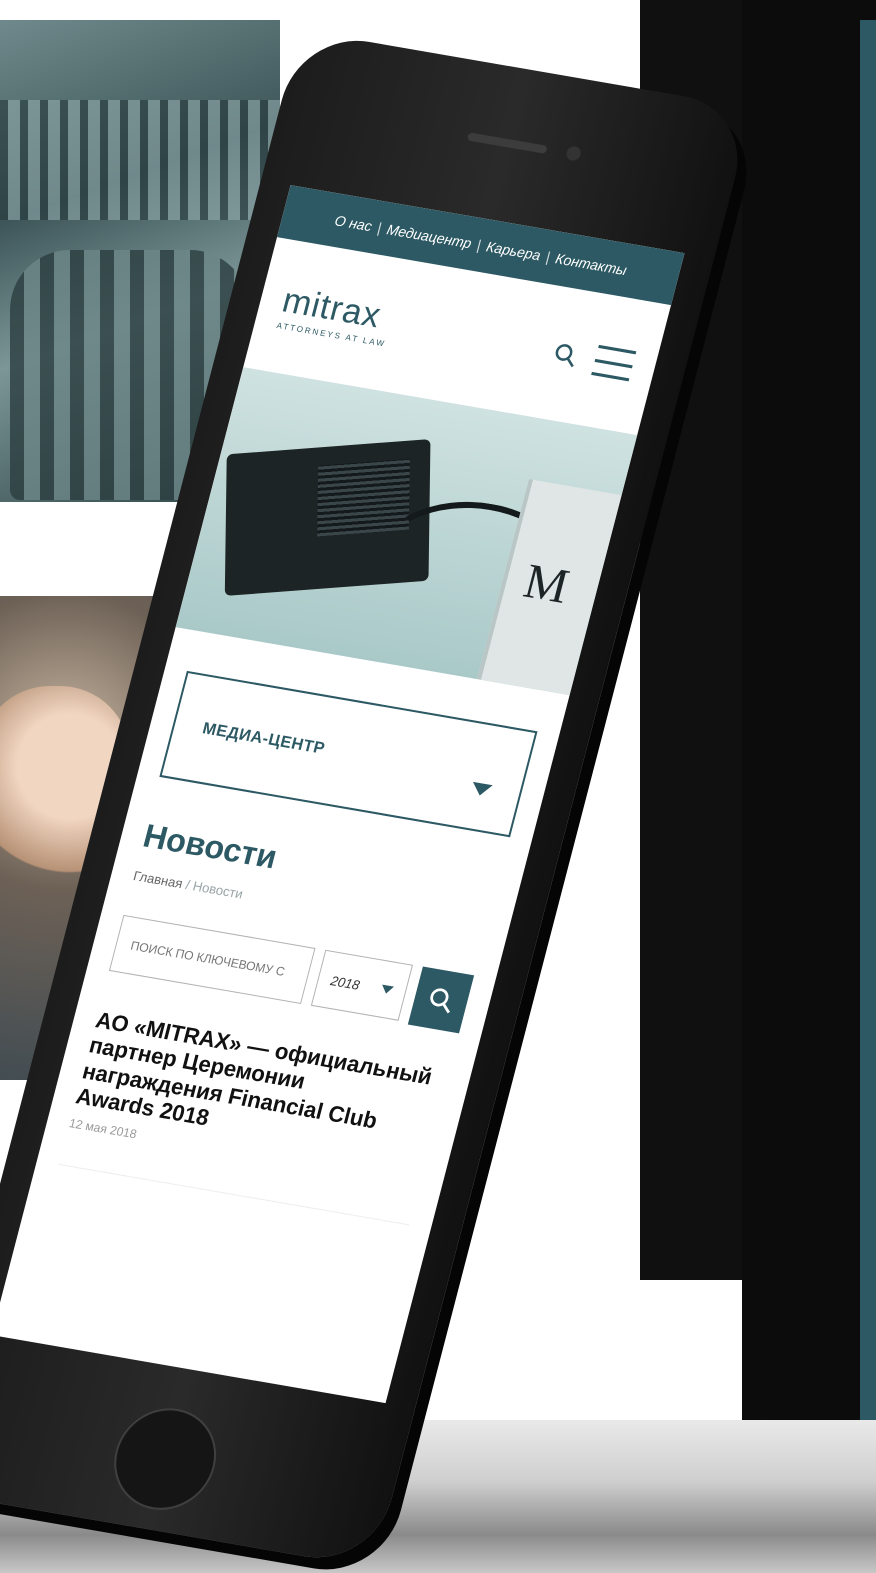 The width and height of the screenshot is (876, 1573). Describe the element at coordinates (514, 250) in the screenshot. I see `nav-item-career: Карьера` at that location.